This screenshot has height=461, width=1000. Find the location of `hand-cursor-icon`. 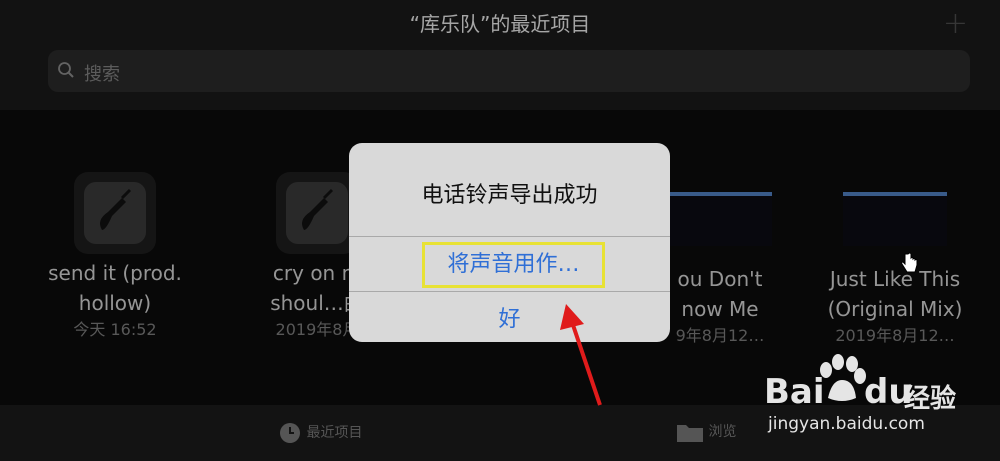

hand-cursor-icon is located at coordinates (909, 262).